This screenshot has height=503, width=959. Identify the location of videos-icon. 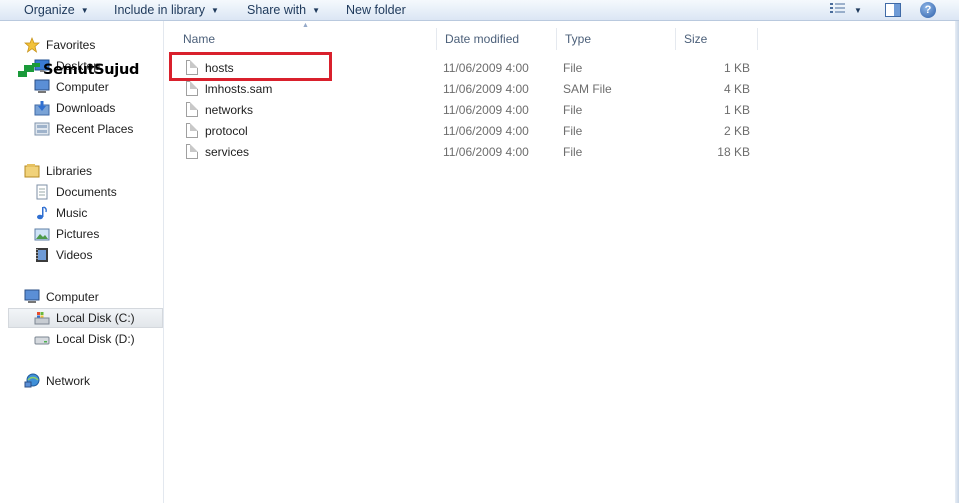
(42, 255).